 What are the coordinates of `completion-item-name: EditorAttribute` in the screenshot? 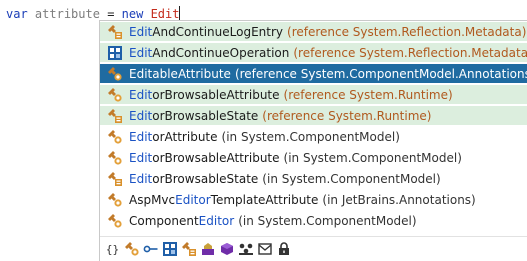 It's located at (173, 137).